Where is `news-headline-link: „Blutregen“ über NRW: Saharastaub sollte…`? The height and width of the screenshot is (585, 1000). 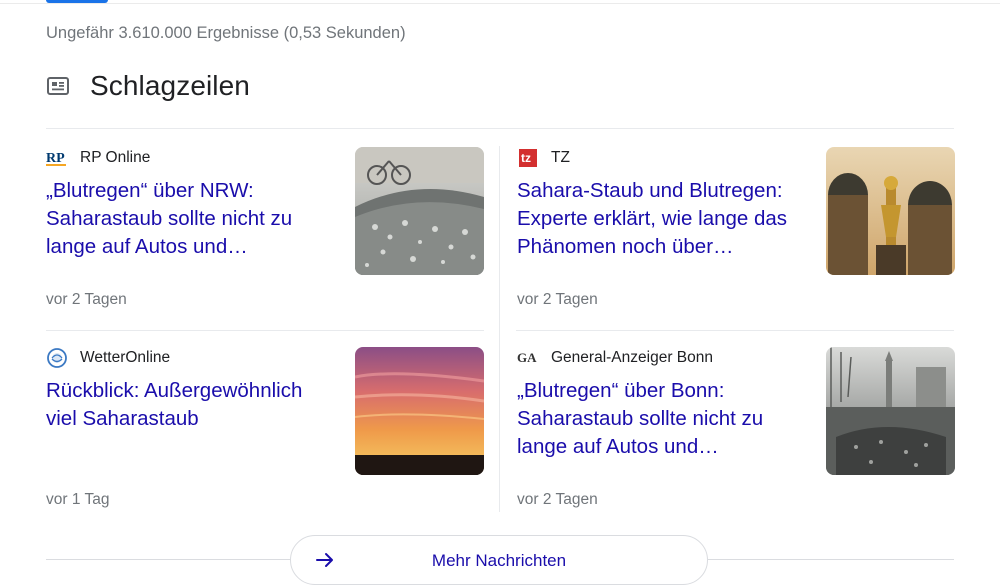 news-headline-link: „Blutregen“ über NRW: Saharastaub sollte… is located at coordinates (191, 219).